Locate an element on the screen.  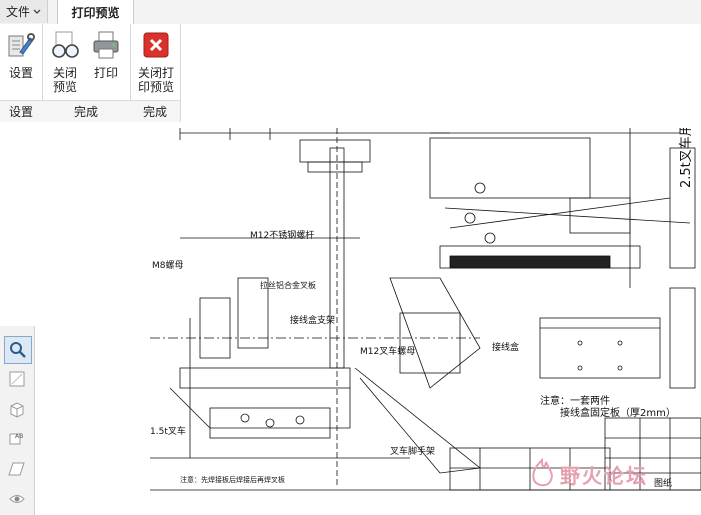
text-tool: AB is located at coordinates (17, 439).